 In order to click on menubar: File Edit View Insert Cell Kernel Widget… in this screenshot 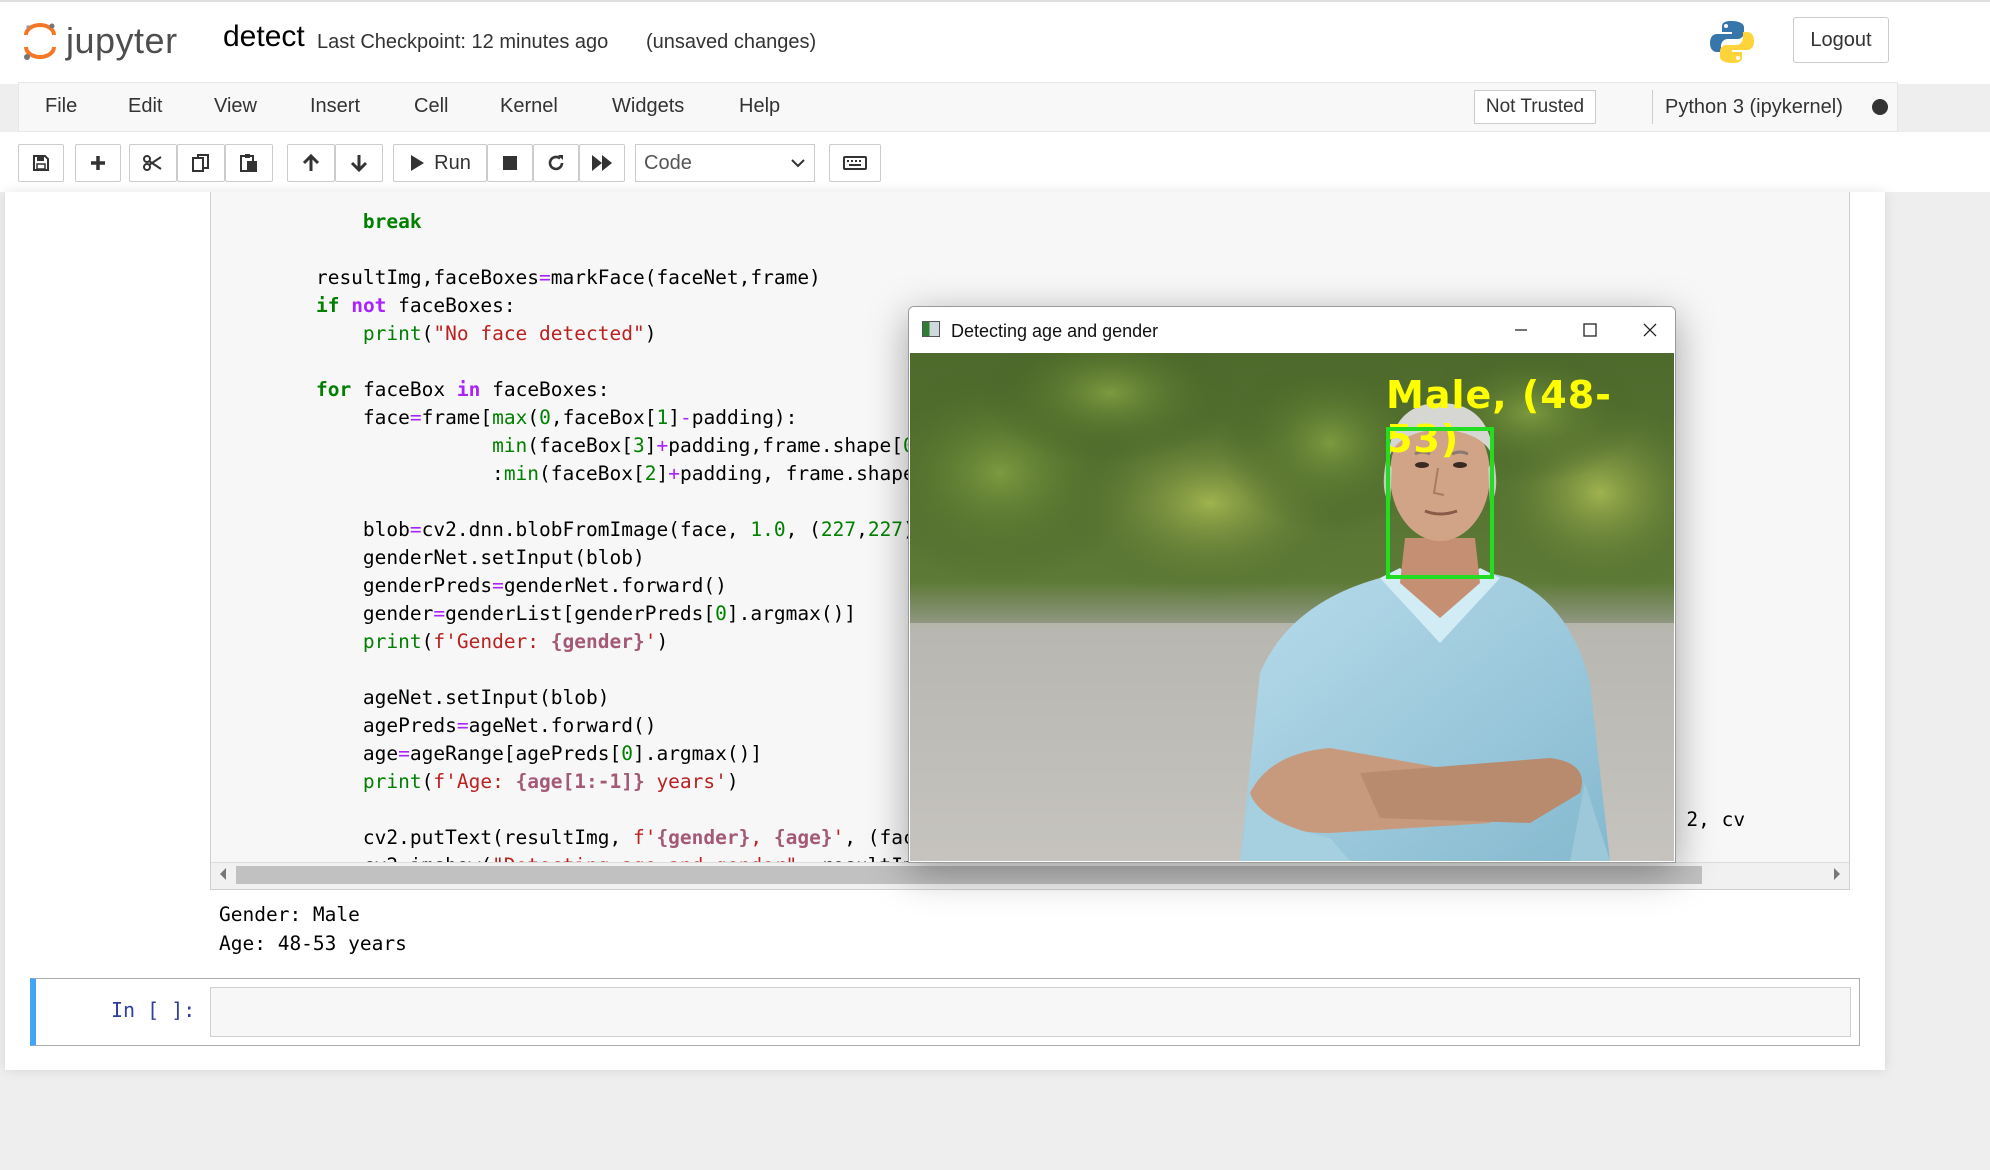, I will do `click(958, 107)`.